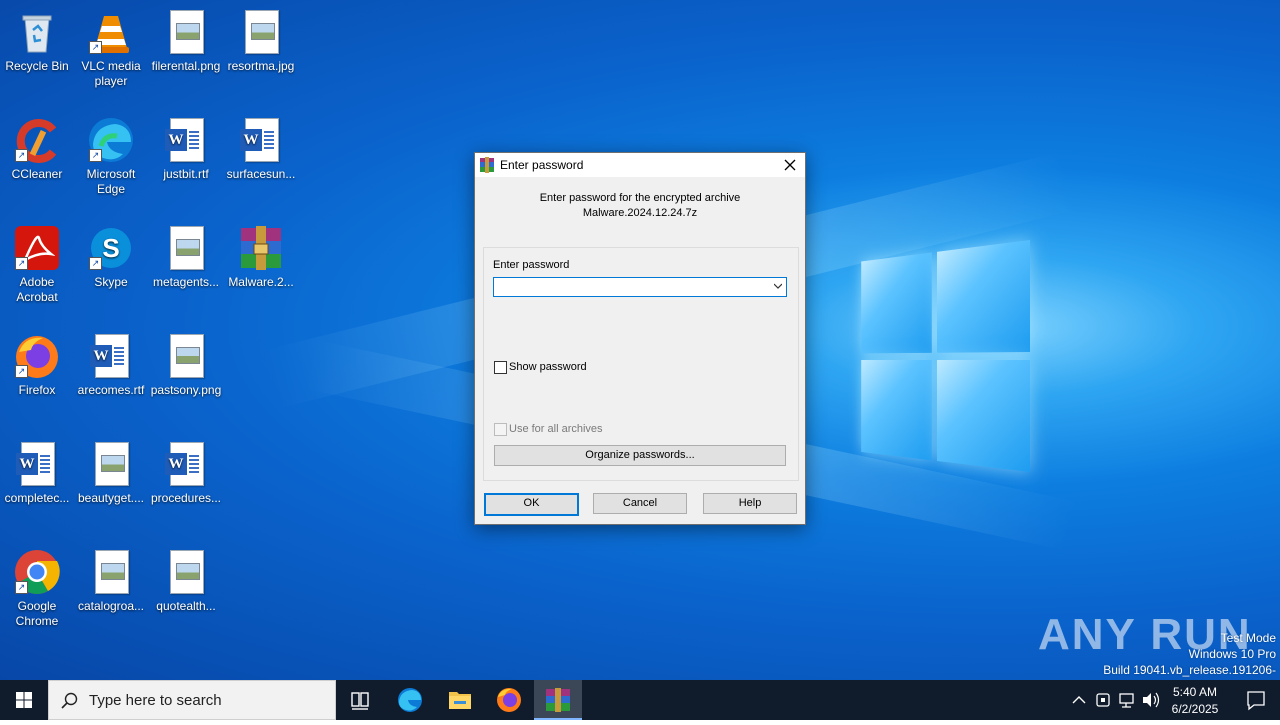 The image size is (1280, 725). I want to click on desktop-icon-file: filerental.png, so click(186, 39).